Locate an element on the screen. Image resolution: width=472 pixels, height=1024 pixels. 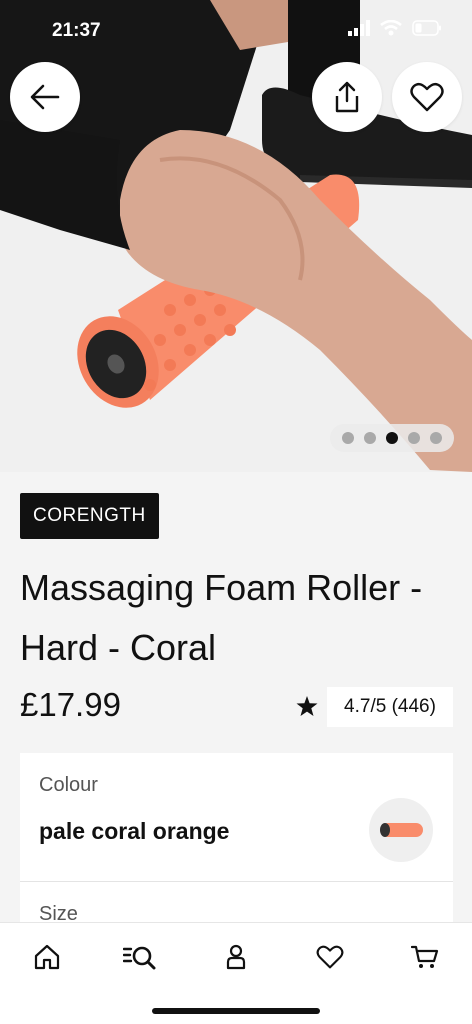
account-icon is located at coordinates (236, 957).